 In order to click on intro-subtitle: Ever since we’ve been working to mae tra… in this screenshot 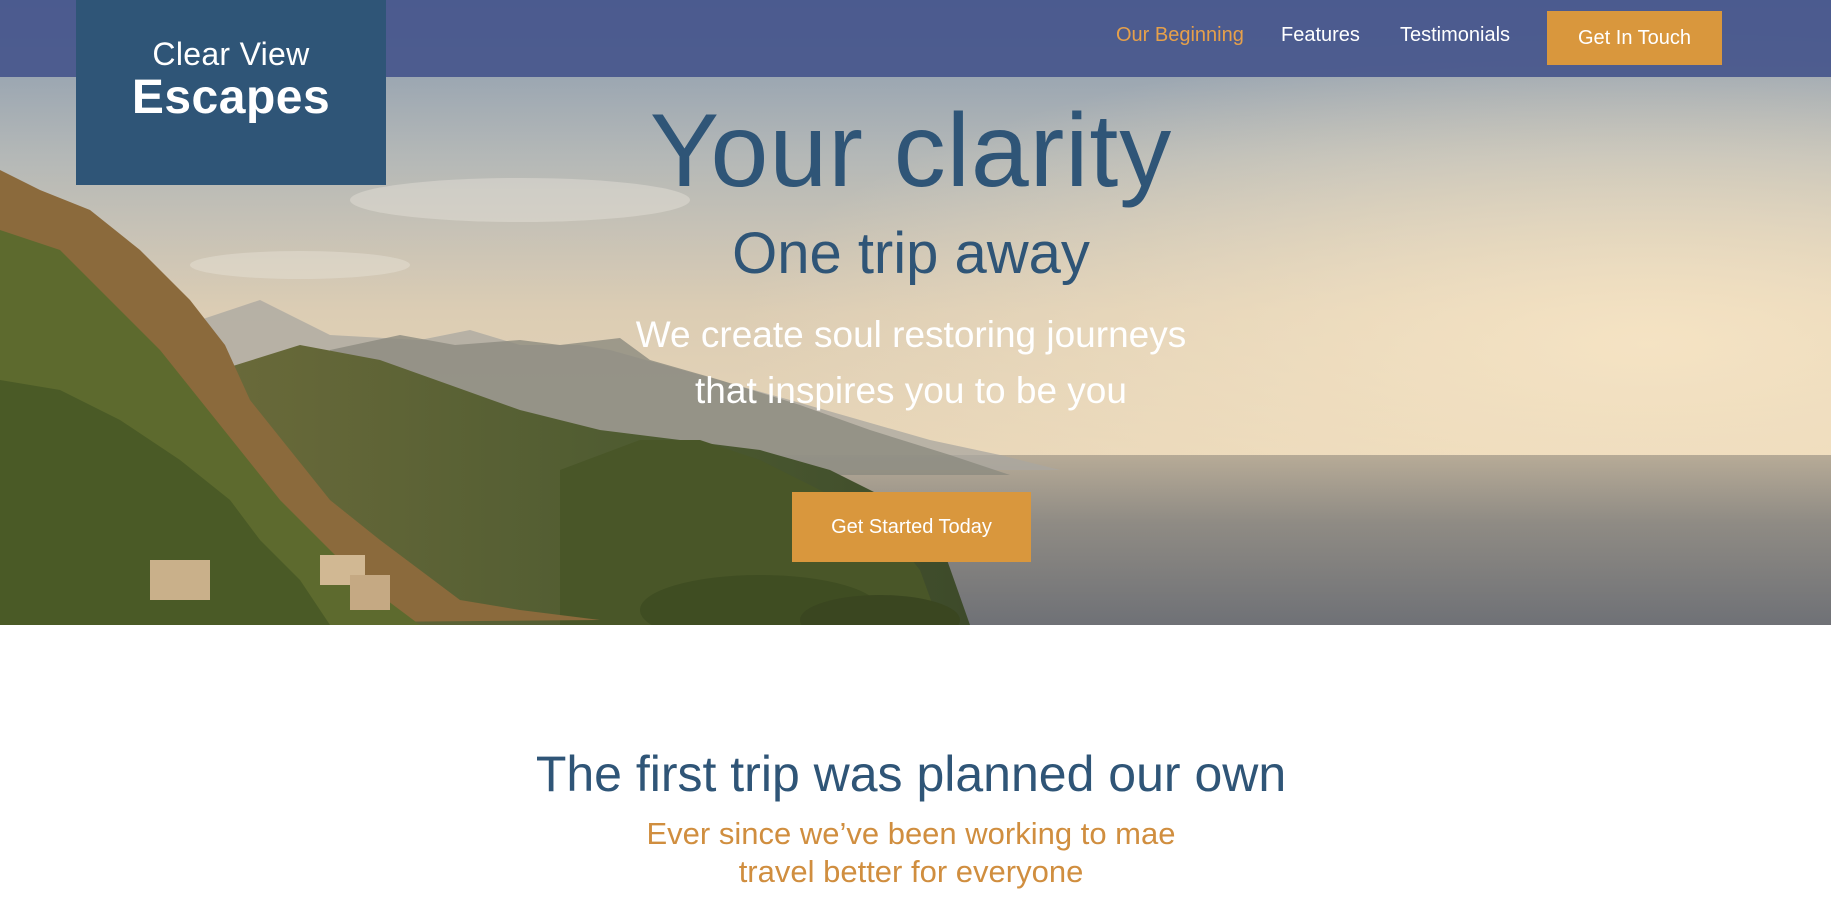, I will do `click(911, 853)`.